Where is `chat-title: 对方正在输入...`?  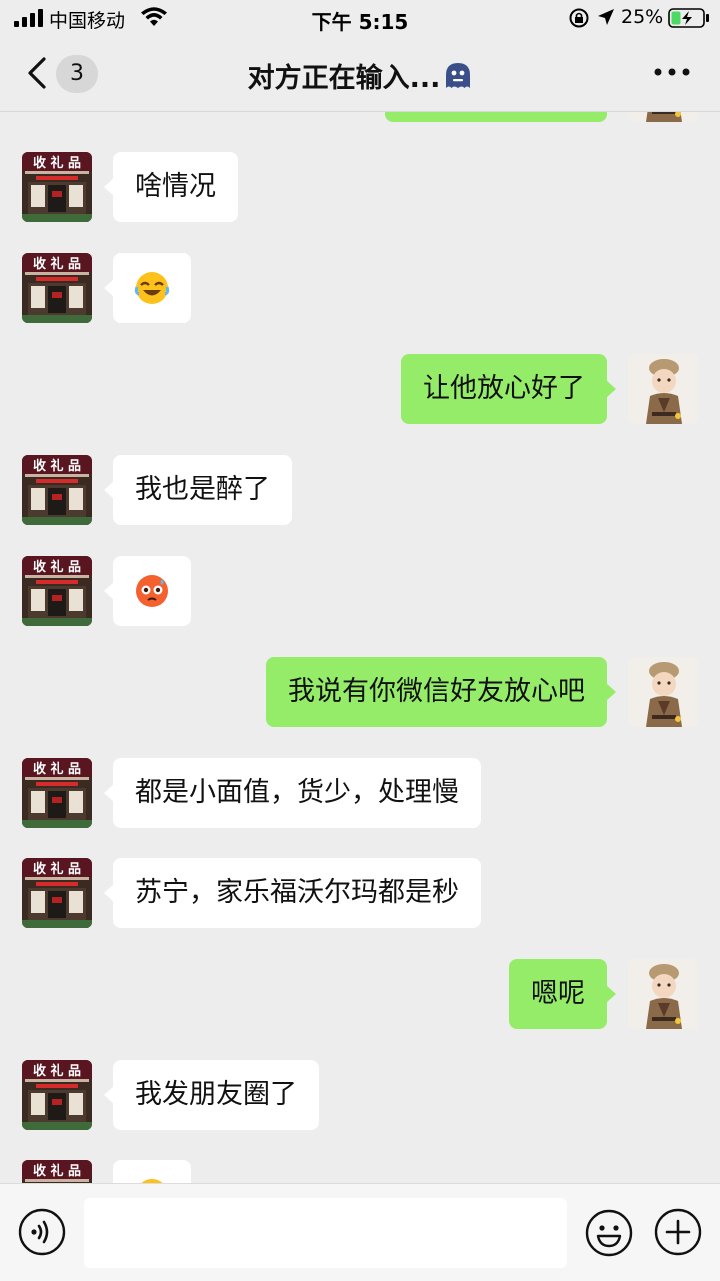 chat-title: 对方正在输入... is located at coordinates (360, 75).